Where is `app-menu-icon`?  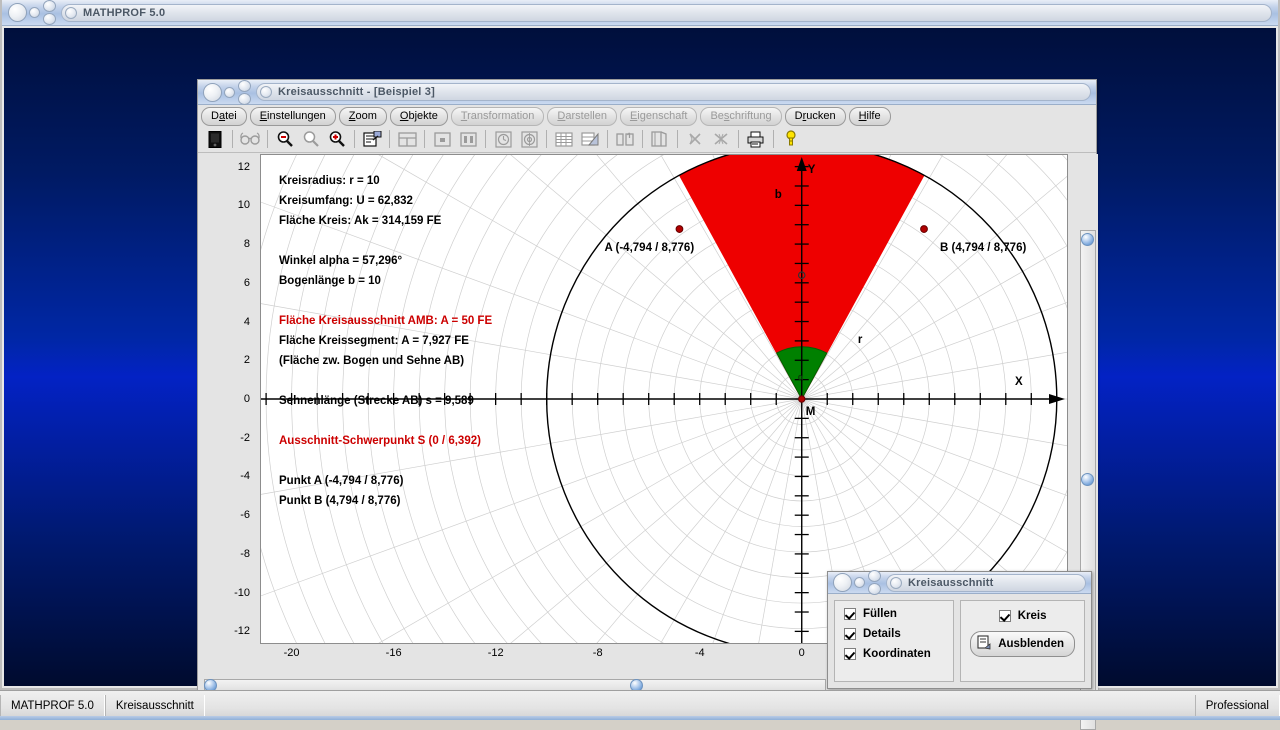
app-menu-icon is located at coordinates (71, 13).